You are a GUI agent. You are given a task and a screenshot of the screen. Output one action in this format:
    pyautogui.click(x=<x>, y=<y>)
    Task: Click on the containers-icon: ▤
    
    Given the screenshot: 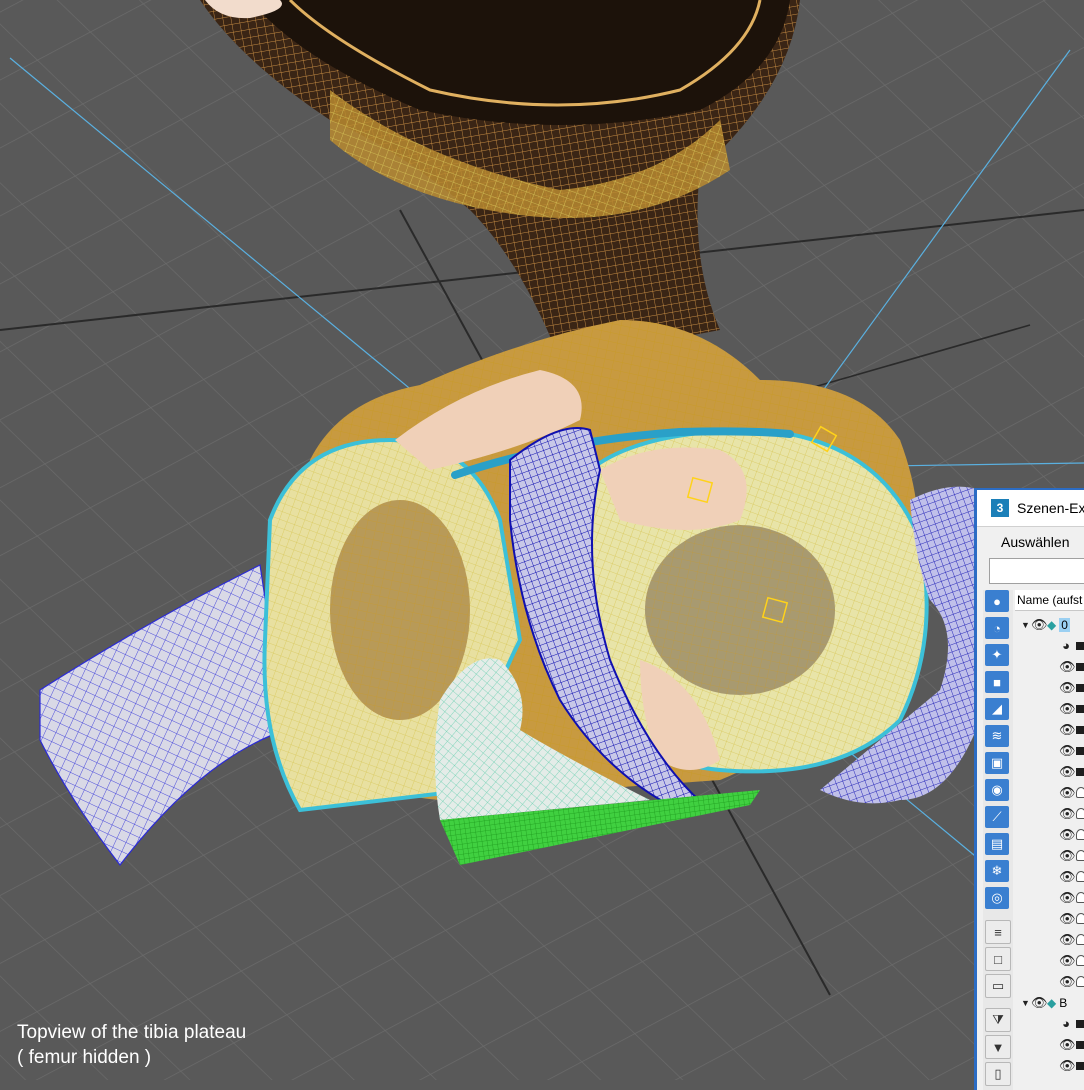 What is the action you would take?
    pyautogui.click(x=997, y=844)
    